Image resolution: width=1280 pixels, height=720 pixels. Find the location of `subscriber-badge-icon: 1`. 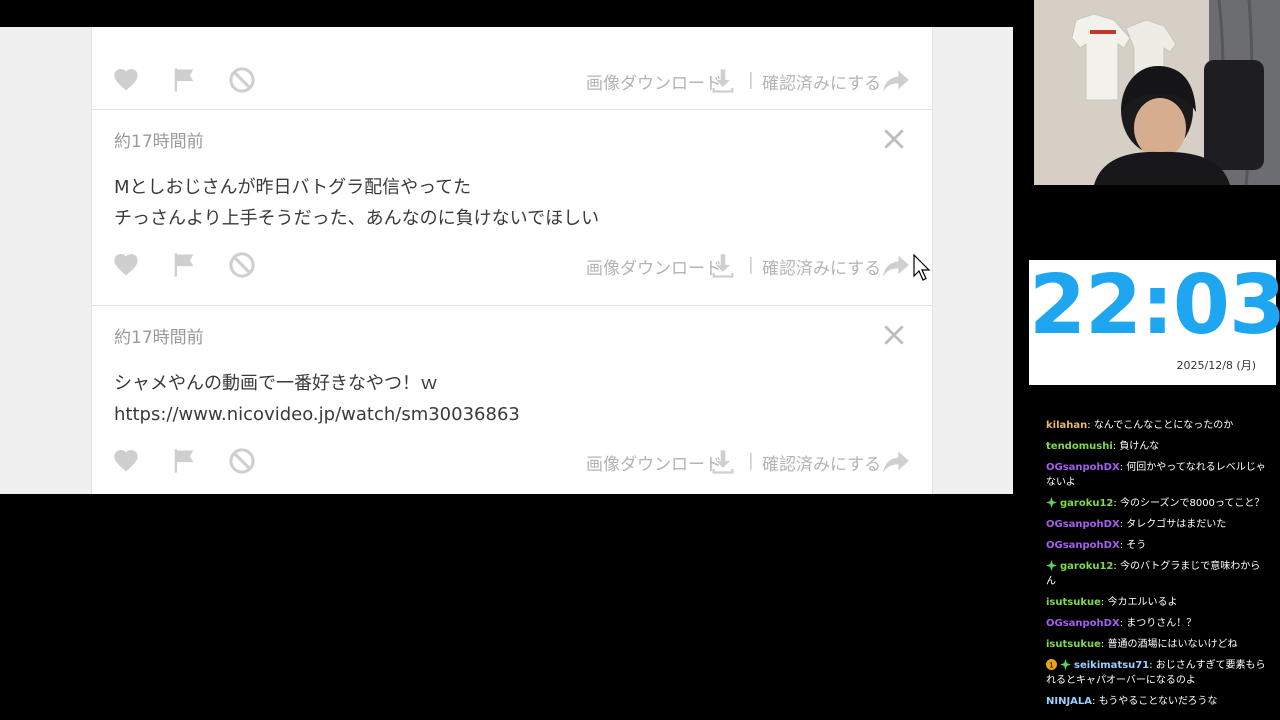

subscriber-badge-icon: 1 is located at coordinates (1051, 664).